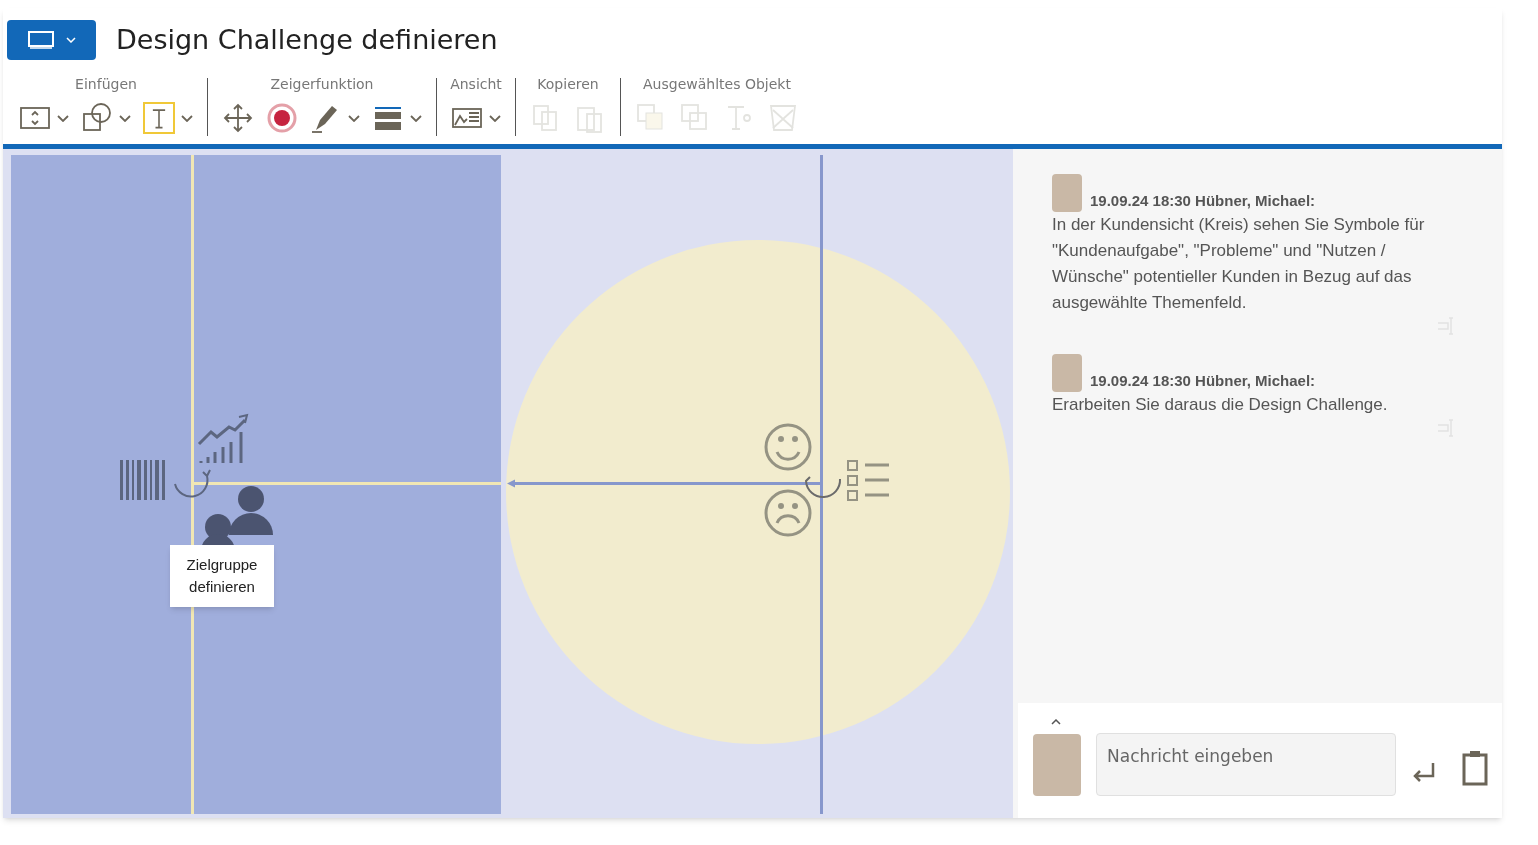 The image size is (1538, 845). Describe the element at coordinates (1056, 722) in the screenshot. I see `collapse-caret-icon` at that location.